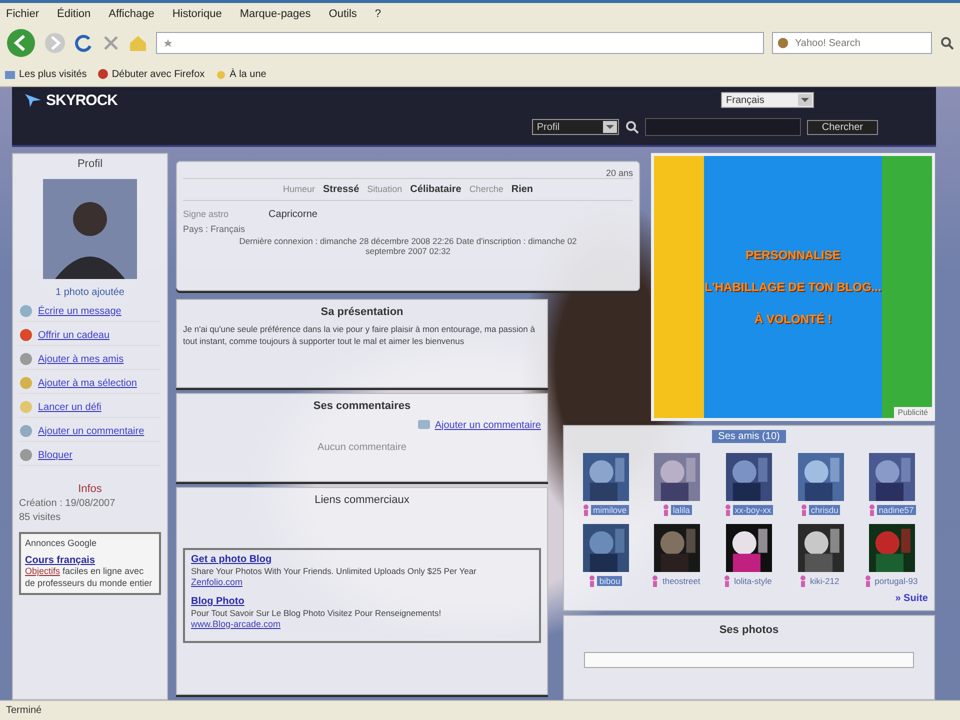 The height and width of the screenshot is (720, 960). Describe the element at coordinates (681, 581) in the screenshot. I see `friend-link: theostreet` at that location.